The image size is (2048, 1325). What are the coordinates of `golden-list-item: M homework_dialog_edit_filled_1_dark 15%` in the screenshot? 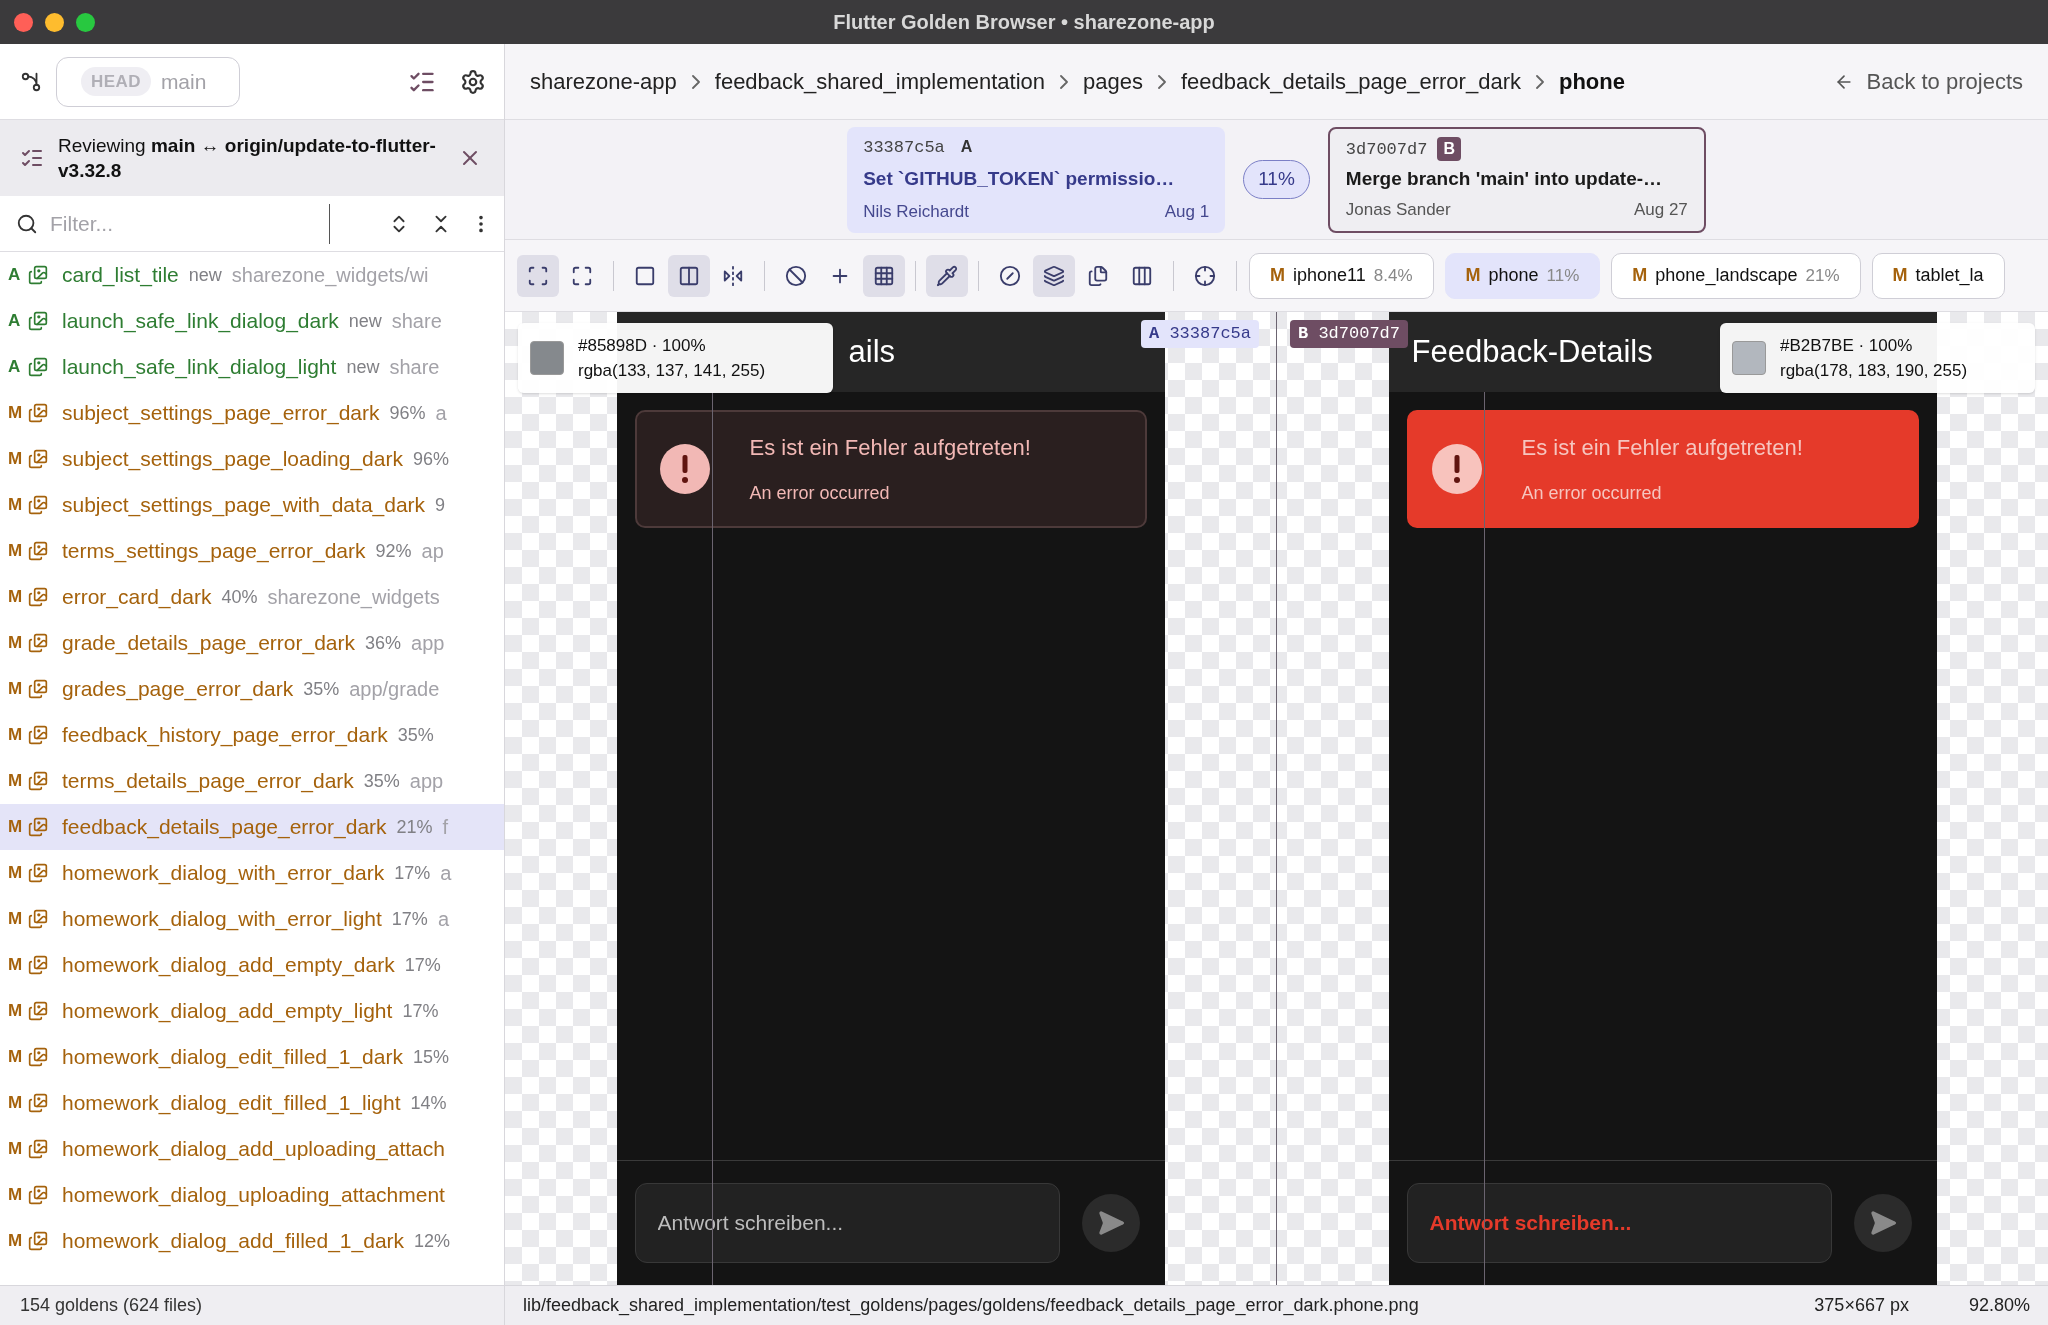 It's located at (252, 1057).